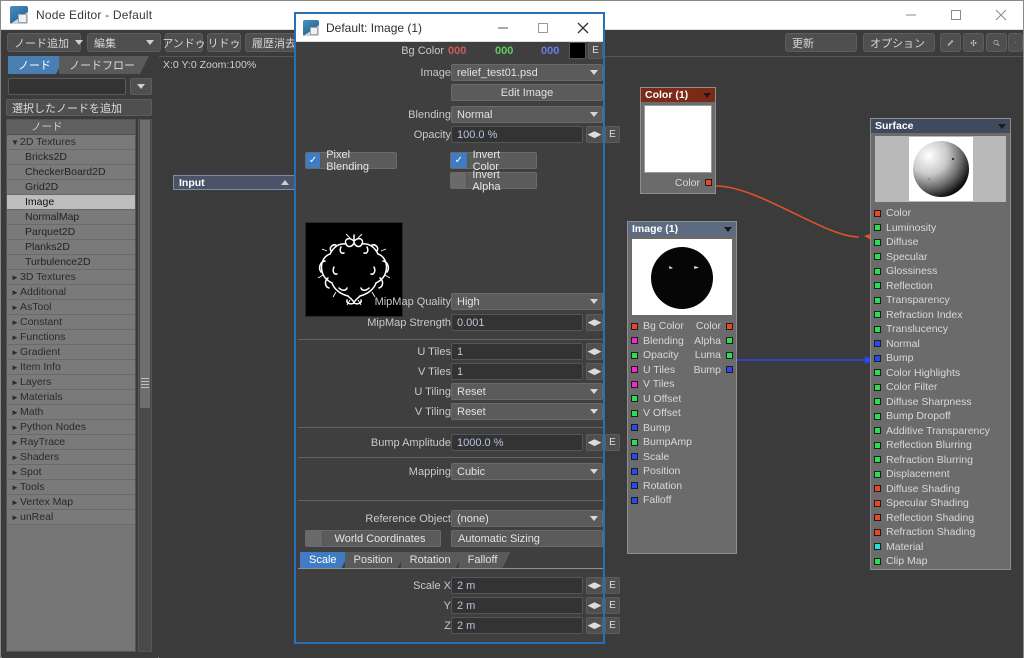 This screenshot has height=658, width=1024. I want to click on node-surface-input-port: Specular Shading, so click(940, 503).